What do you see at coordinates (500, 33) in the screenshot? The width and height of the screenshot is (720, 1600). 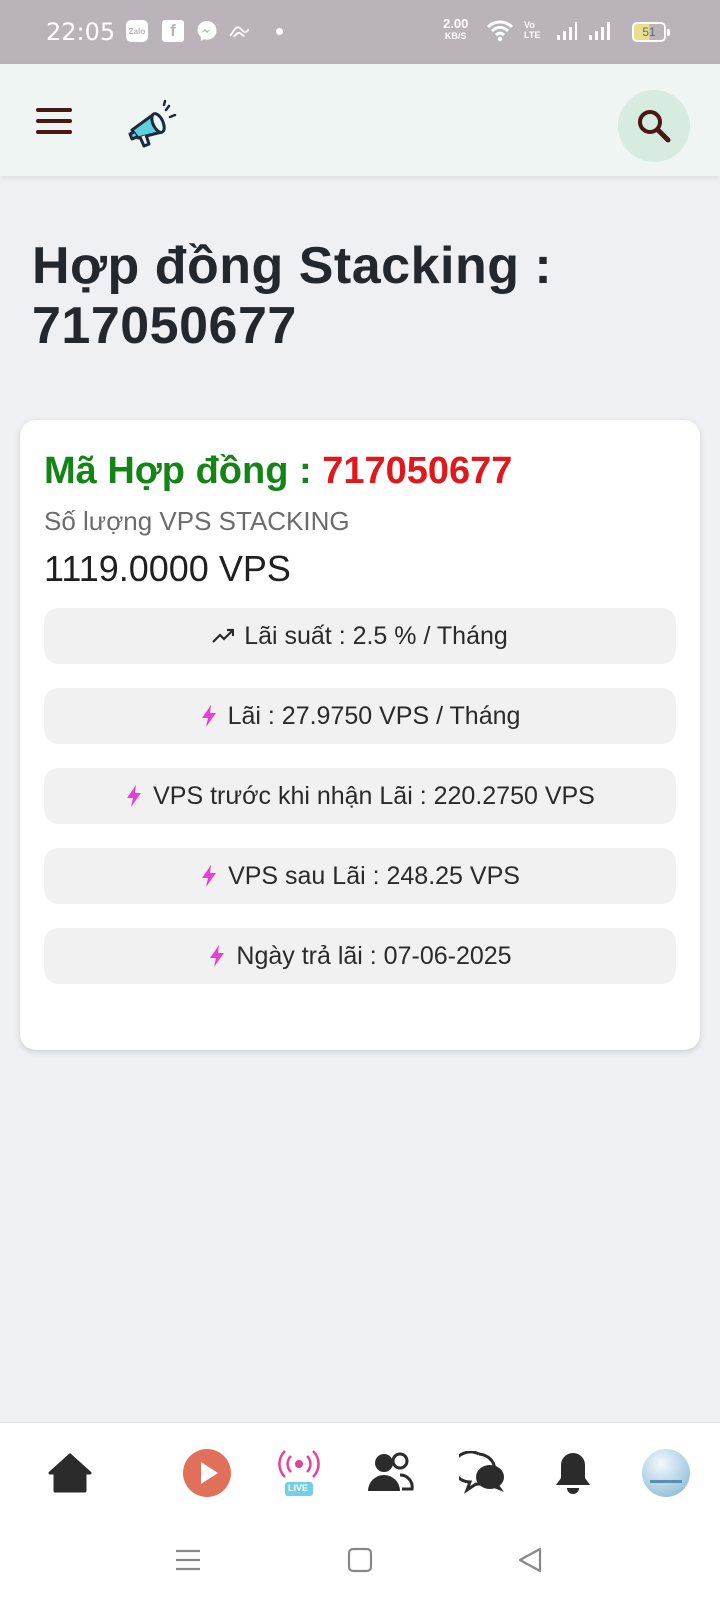 I see `wifi-icon` at bounding box center [500, 33].